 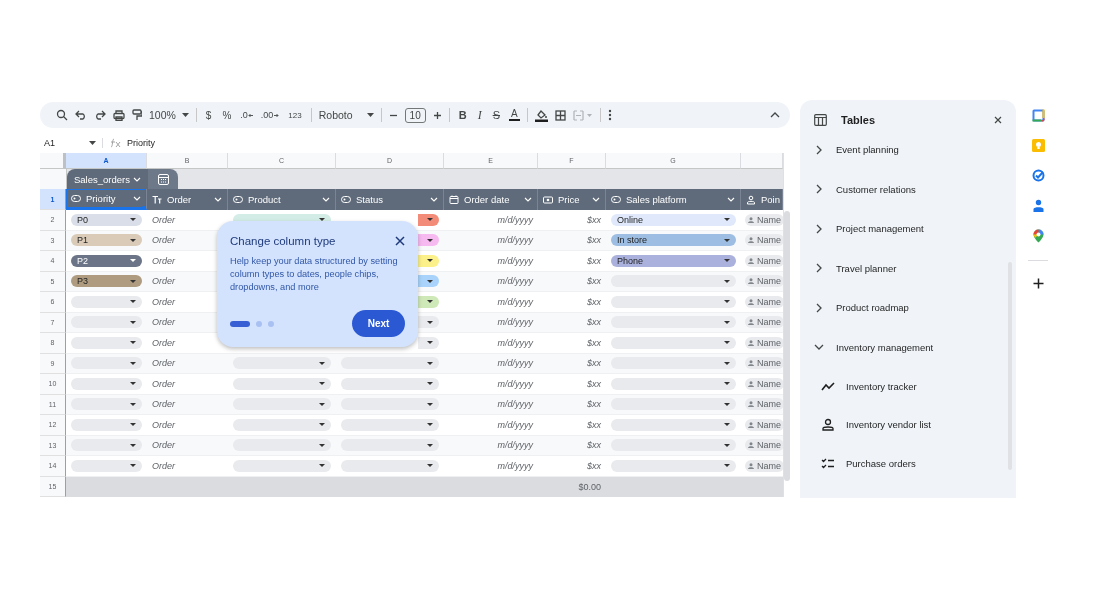 What do you see at coordinates (227, 115) in the screenshot?
I see `percent-button: %` at bounding box center [227, 115].